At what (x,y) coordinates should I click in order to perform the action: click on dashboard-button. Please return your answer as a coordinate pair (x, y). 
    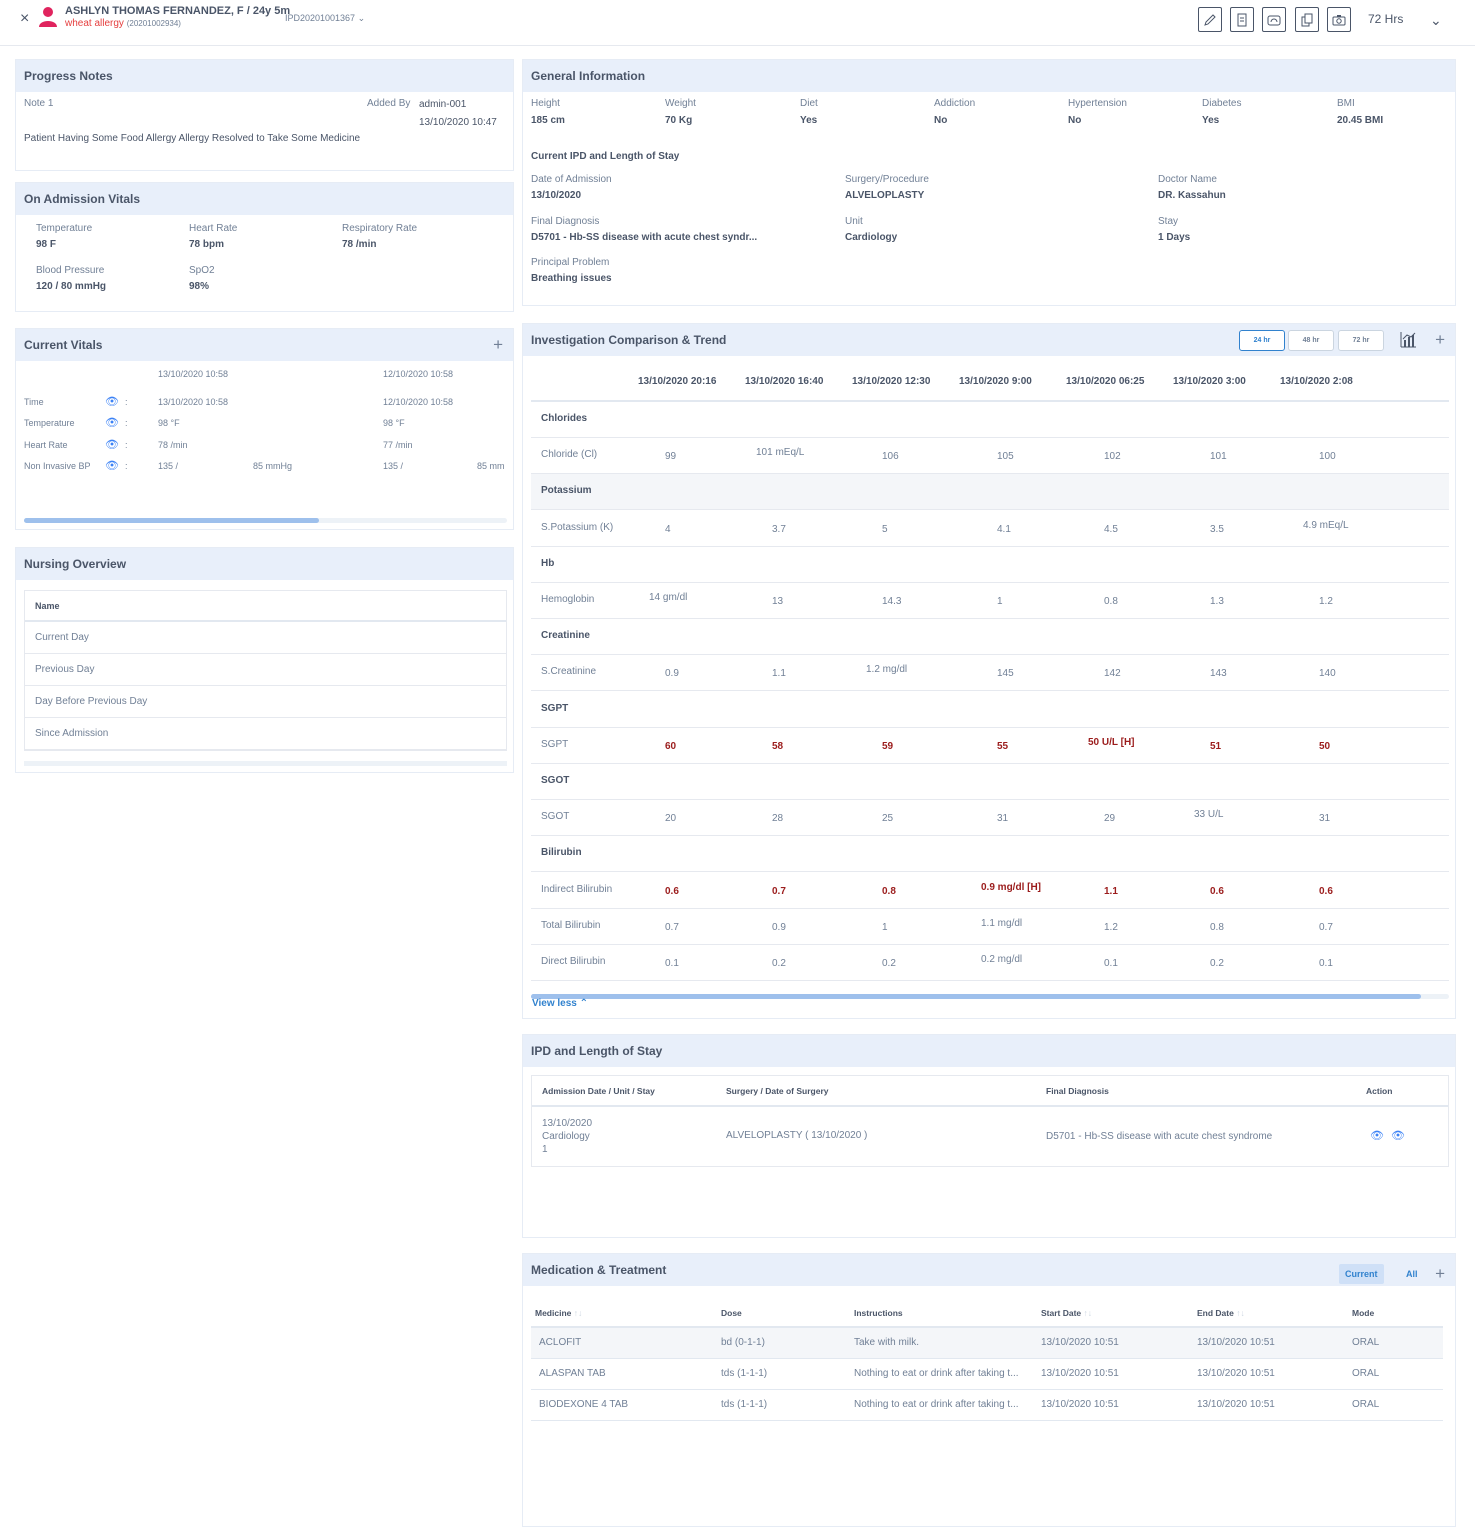
    Looking at the image, I should click on (1274, 19).